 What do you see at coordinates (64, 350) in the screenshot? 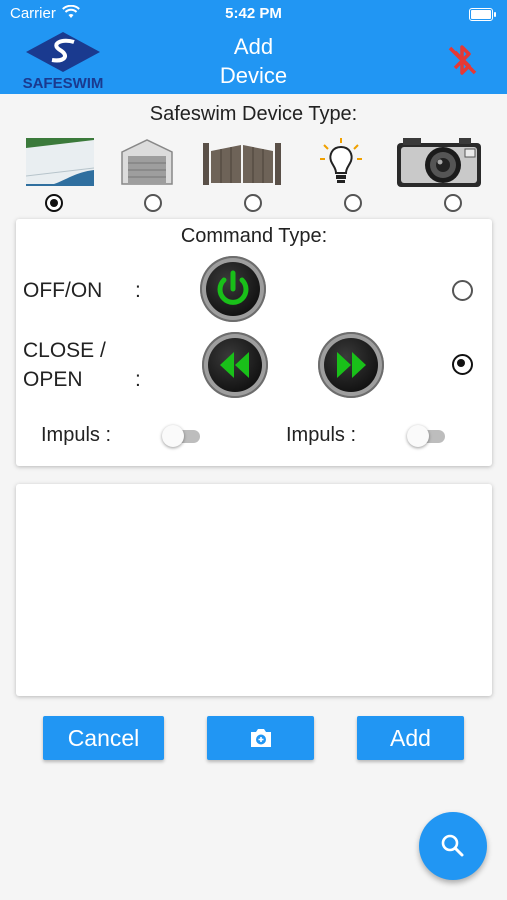
I see `close-label: CLOSE /` at bounding box center [64, 350].